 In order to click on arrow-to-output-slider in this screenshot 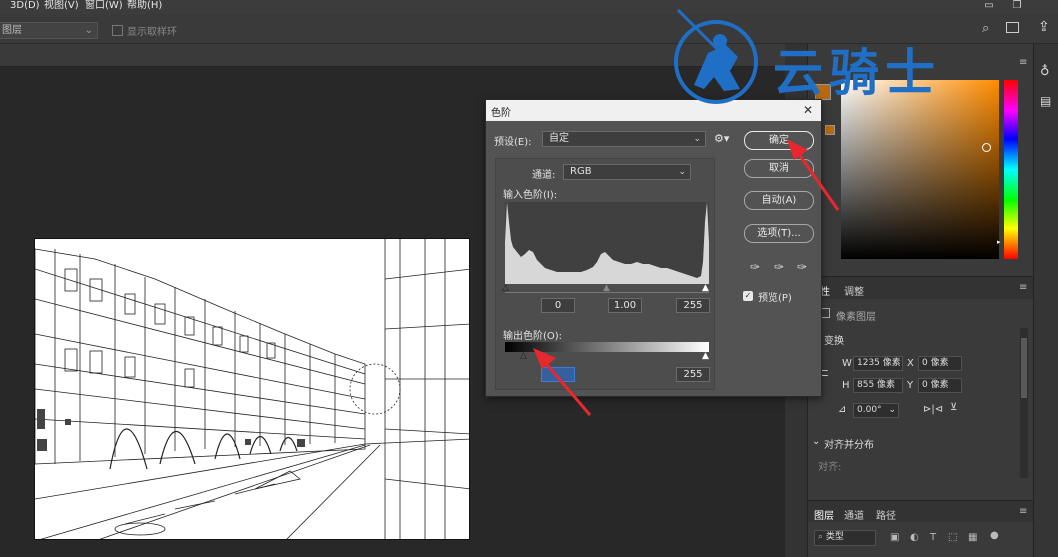, I will do `click(562, 382)`.